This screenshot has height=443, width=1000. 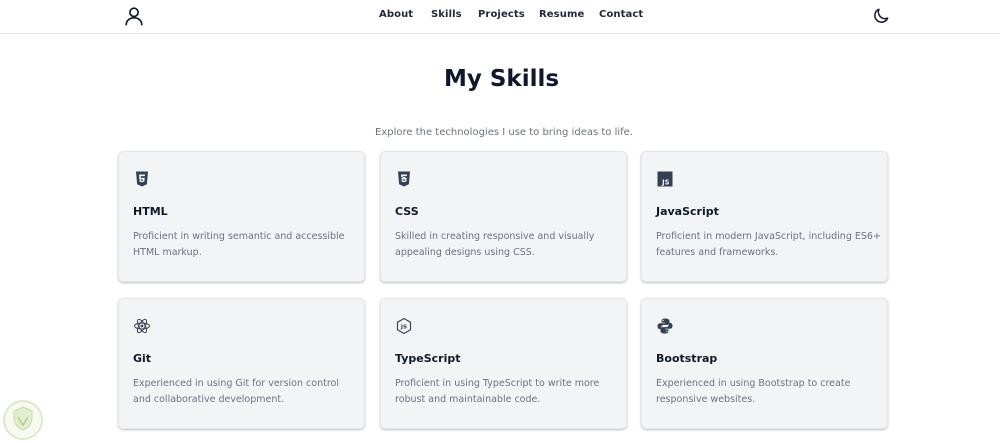 What do you see at coordinates (142, 358) in the screenshot?
I see `skill-title: Git` at bounding box center [142, 358].